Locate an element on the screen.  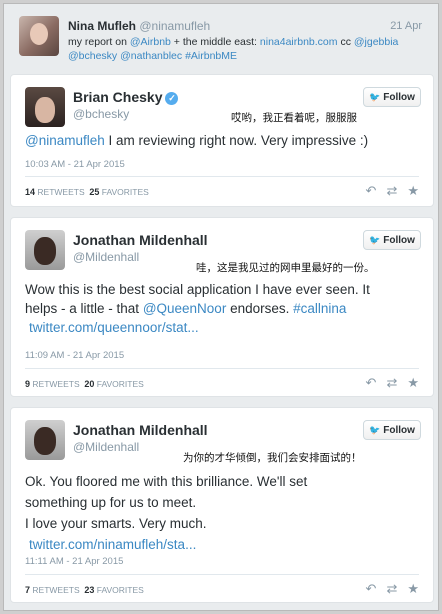
author-name-text: Brian Chesky is located at coordinates (117, 97).